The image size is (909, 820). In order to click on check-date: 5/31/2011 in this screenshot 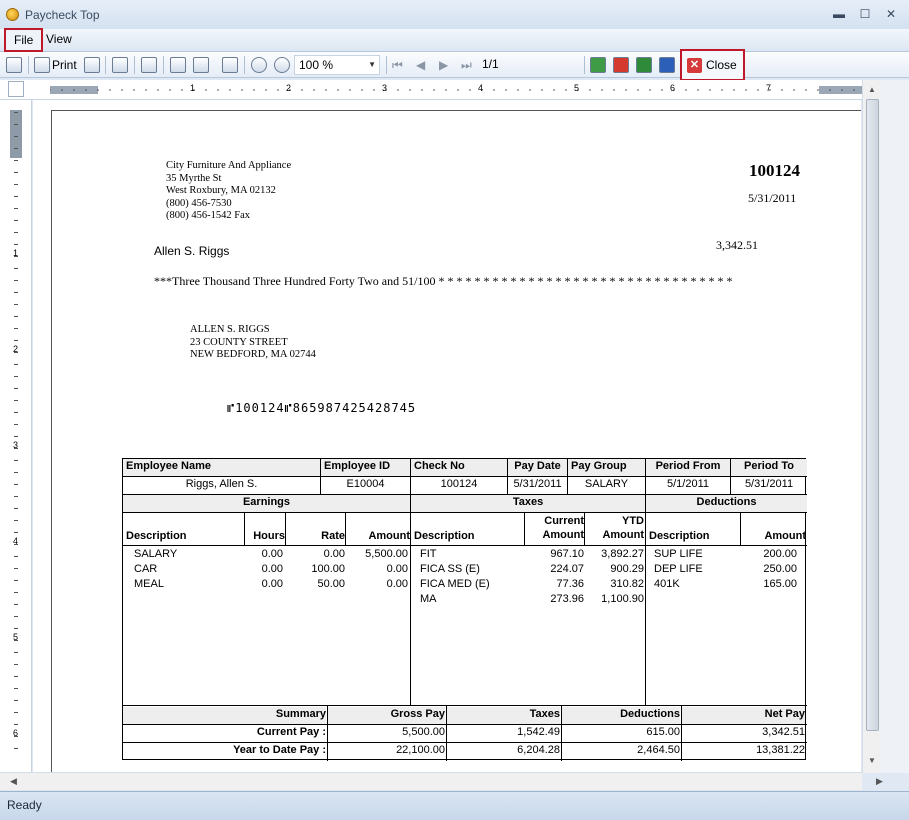, I will do `click(772, 198)`.